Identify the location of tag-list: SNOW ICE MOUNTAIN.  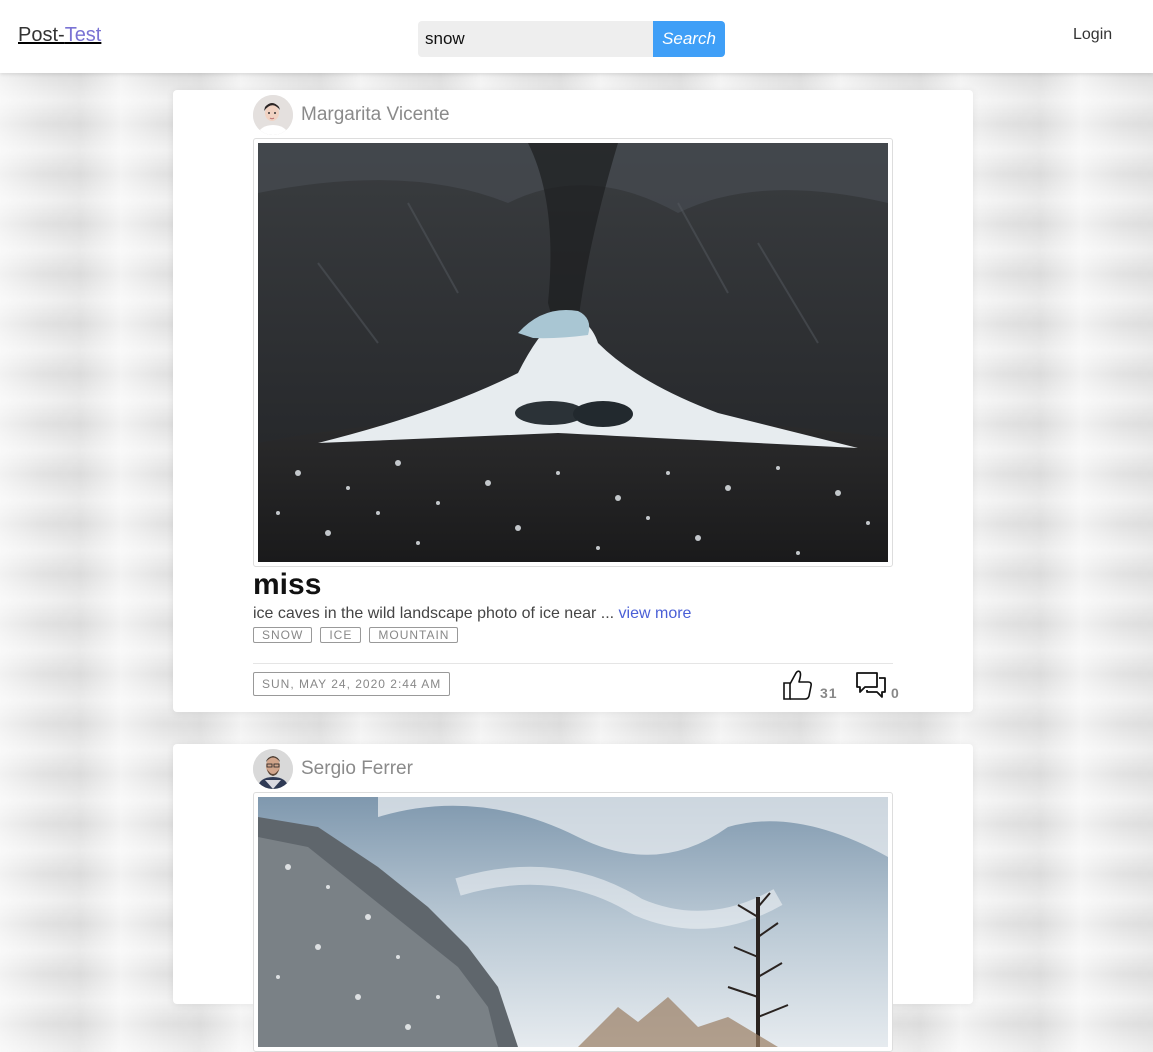
(356, 635).